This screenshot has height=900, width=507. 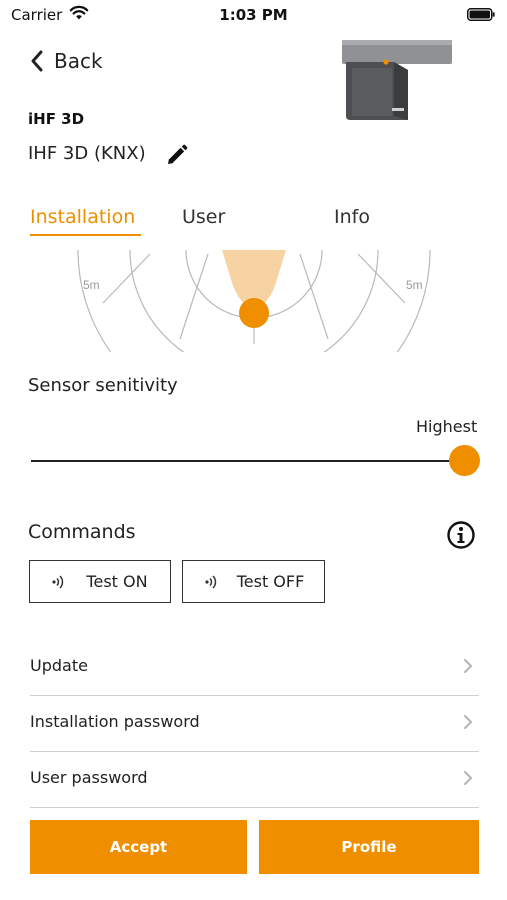 What do you see at coordinates (87, 153) in the screenshot?
I see `device-name: IHF 3D (KNX)` at bounding box center [87, 153].